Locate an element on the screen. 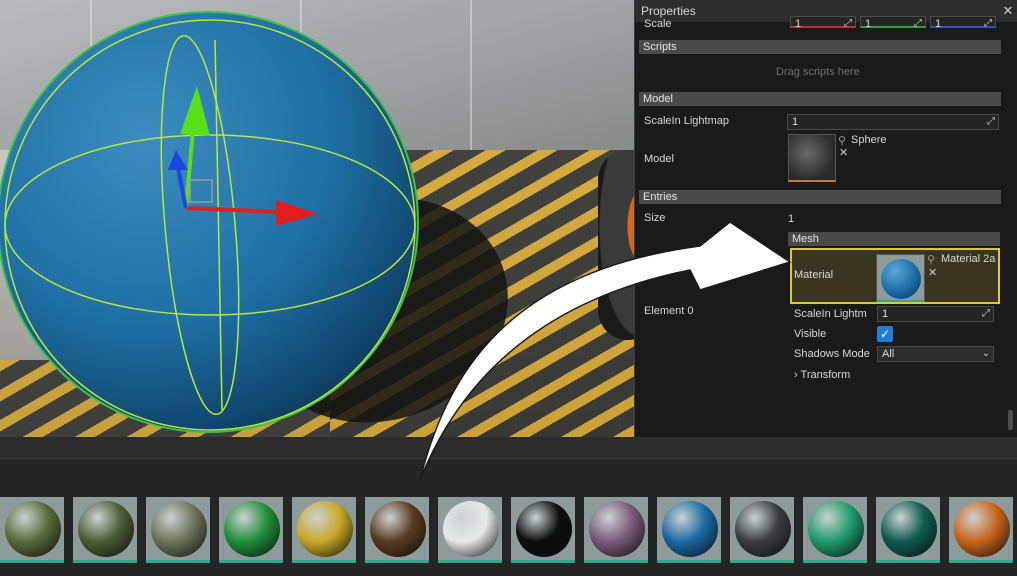 This screenshot has width=1017, height=576. asset-thumbnail-rusty-green-material is located at coordinates (397, 530).